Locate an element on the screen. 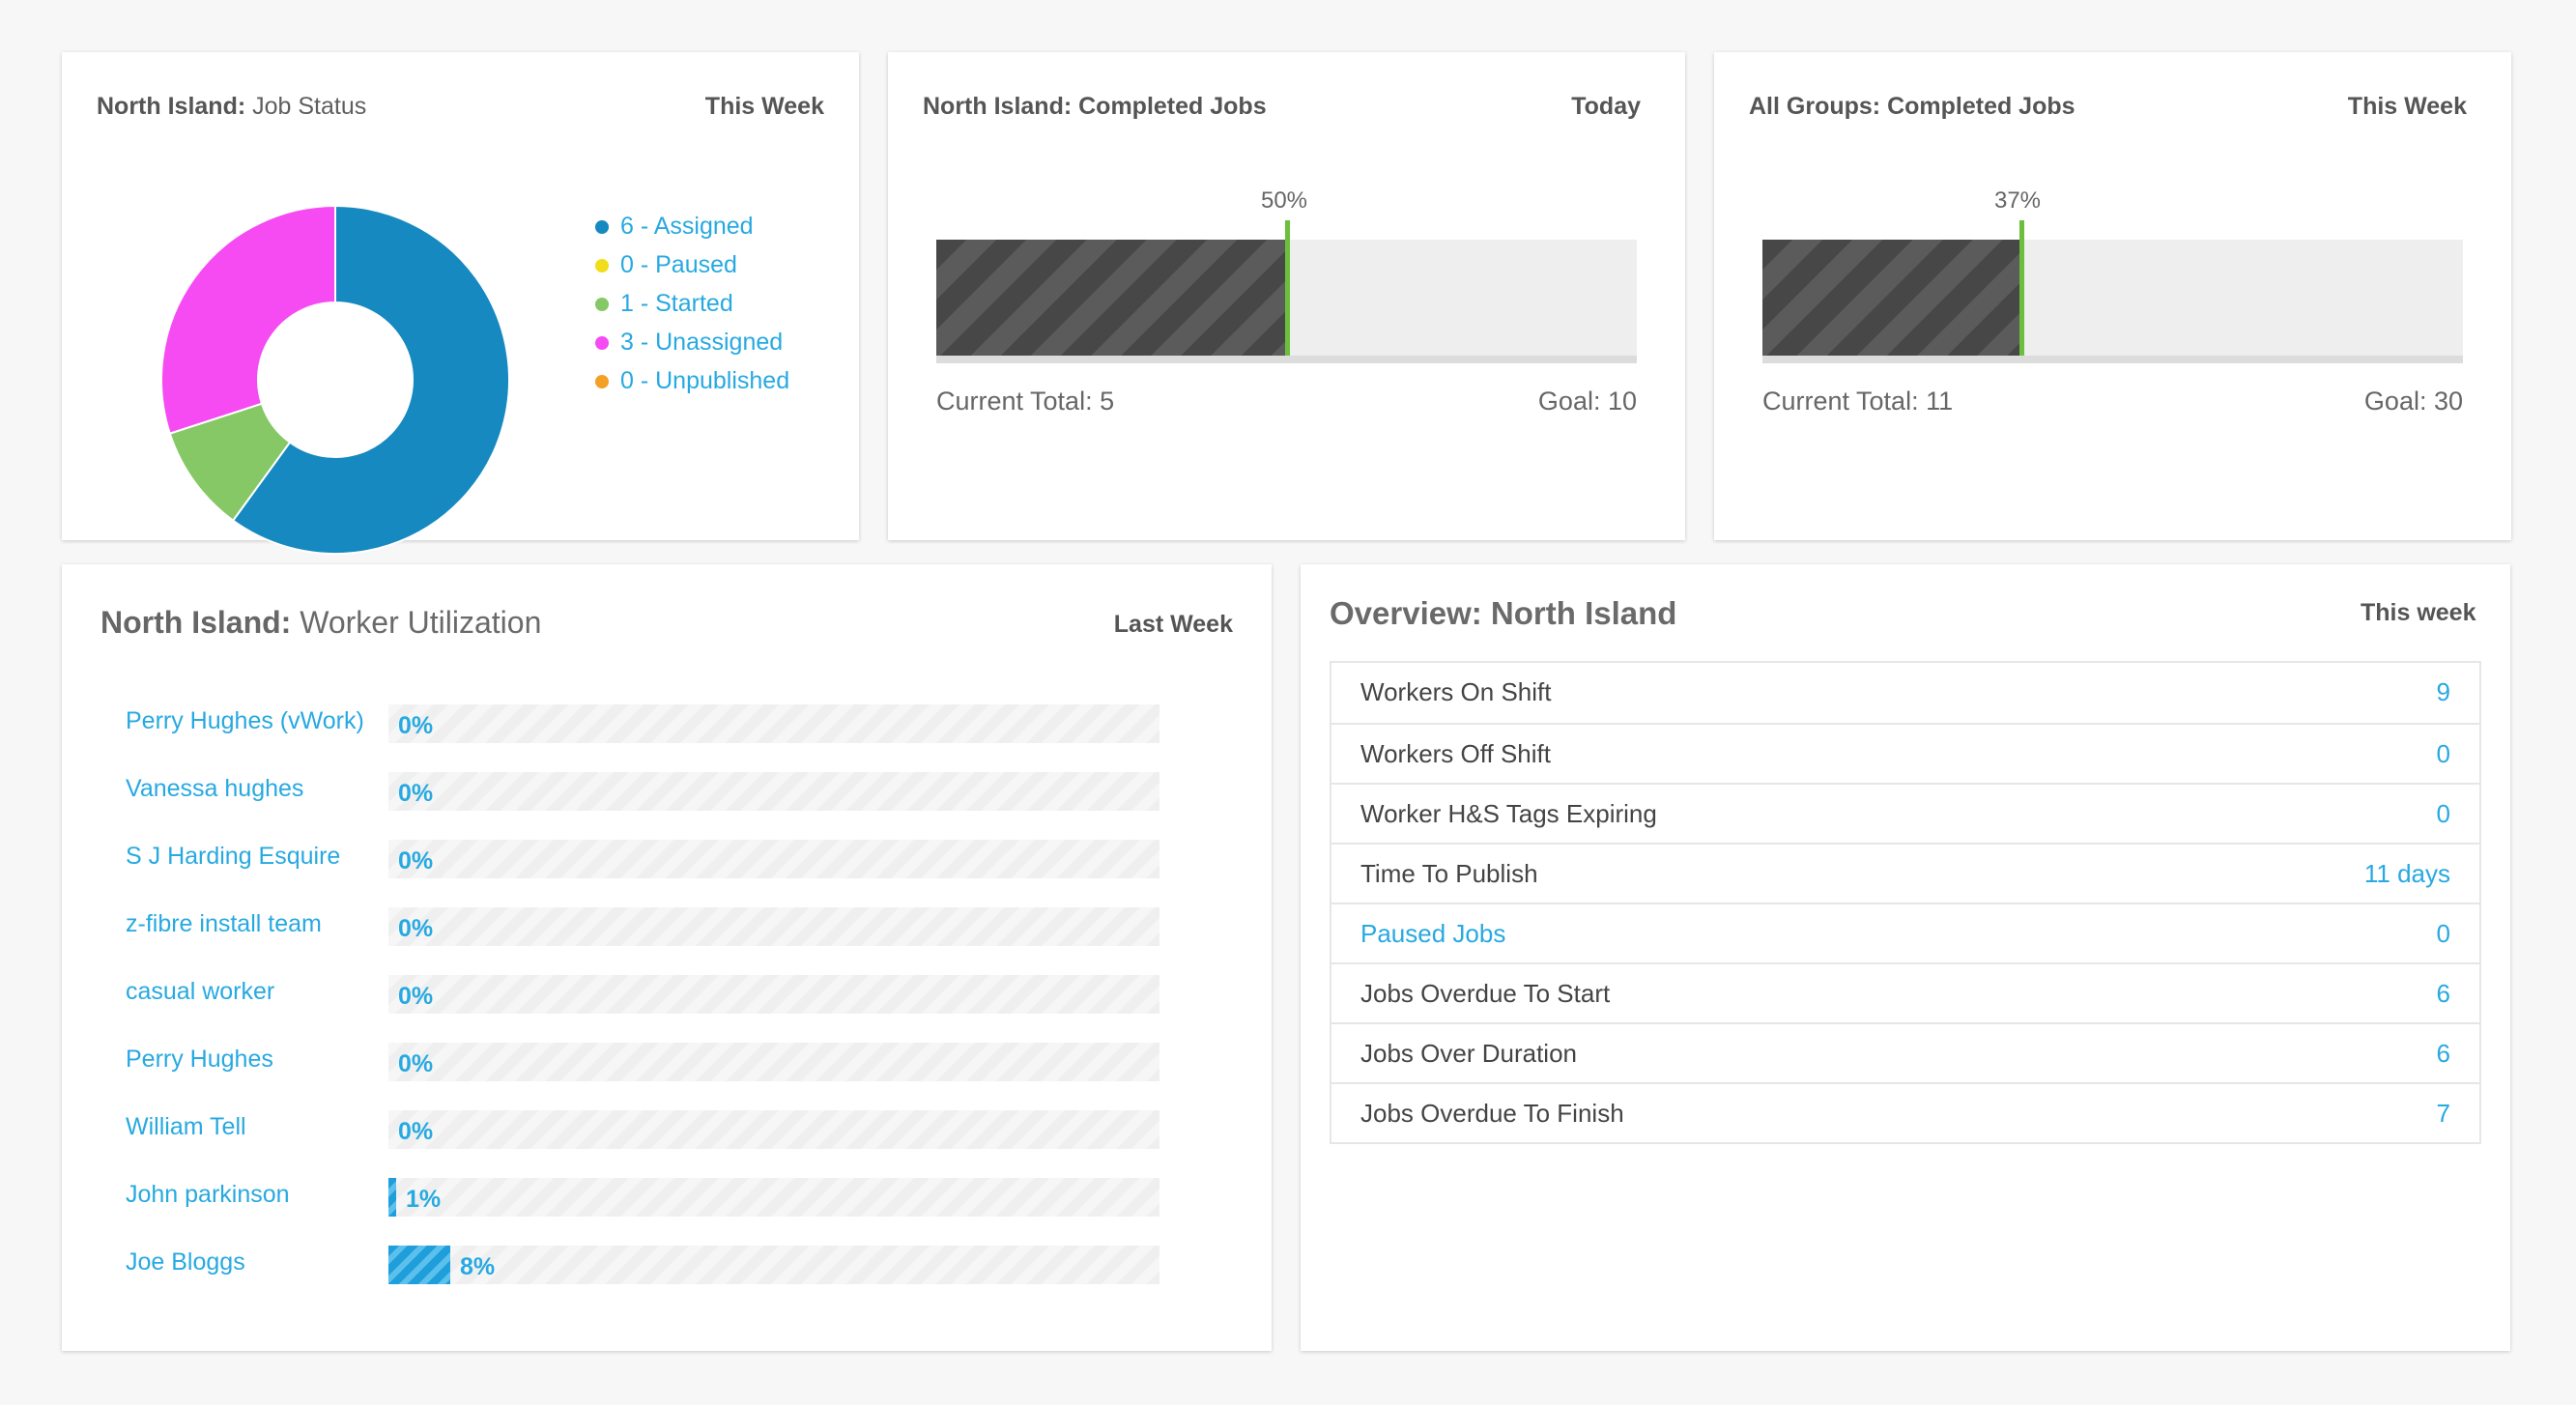 The image size is (2576, 1405). job-status-header: North Island: Job Status is located at coordinates (232, 107).